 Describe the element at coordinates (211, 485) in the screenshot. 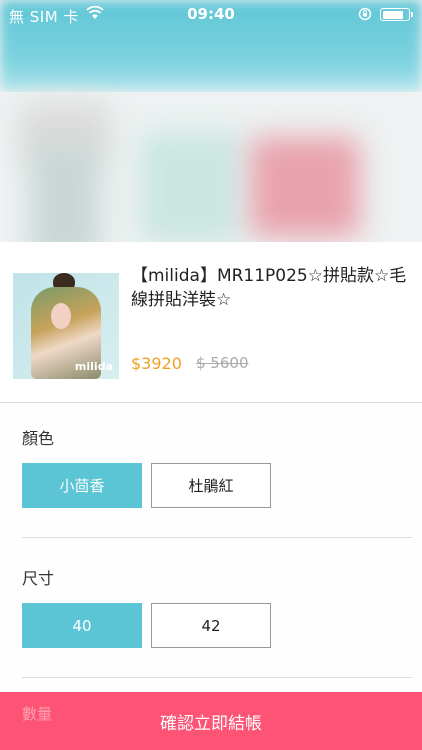

I see `color-option-azalea-red: 杜鵑紅` at that location.